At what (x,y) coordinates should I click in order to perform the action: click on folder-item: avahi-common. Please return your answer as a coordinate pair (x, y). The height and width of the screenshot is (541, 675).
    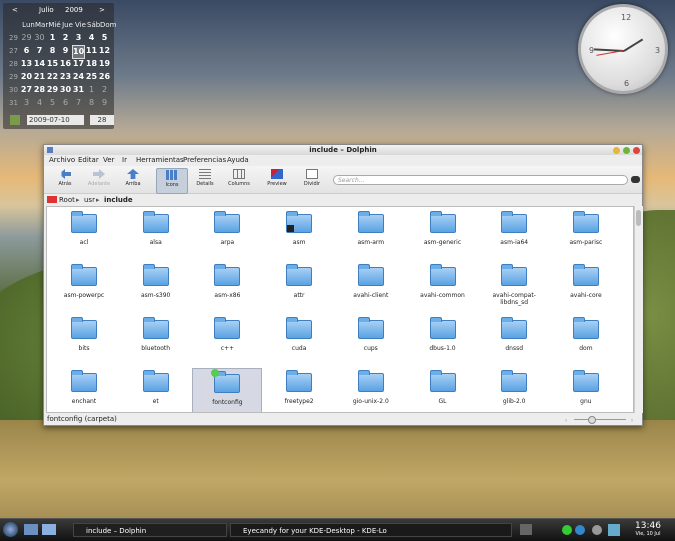
    Looking at the image, I should click on (443, 287).